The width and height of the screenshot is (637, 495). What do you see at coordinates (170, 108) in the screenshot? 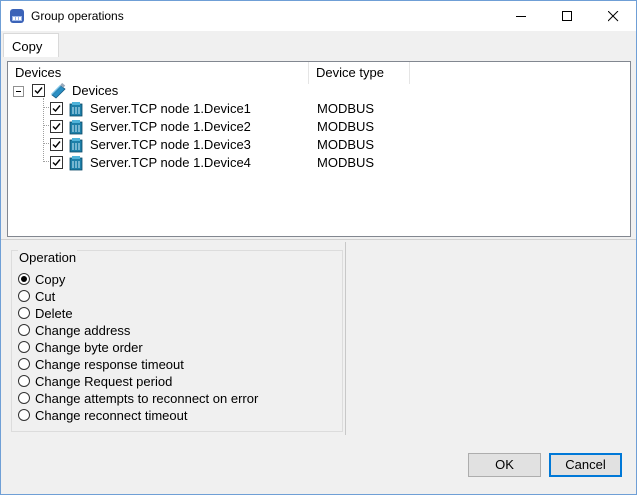
I see `device-name: Server.TCP node 1.Device1` at bounding box center [170, 108].